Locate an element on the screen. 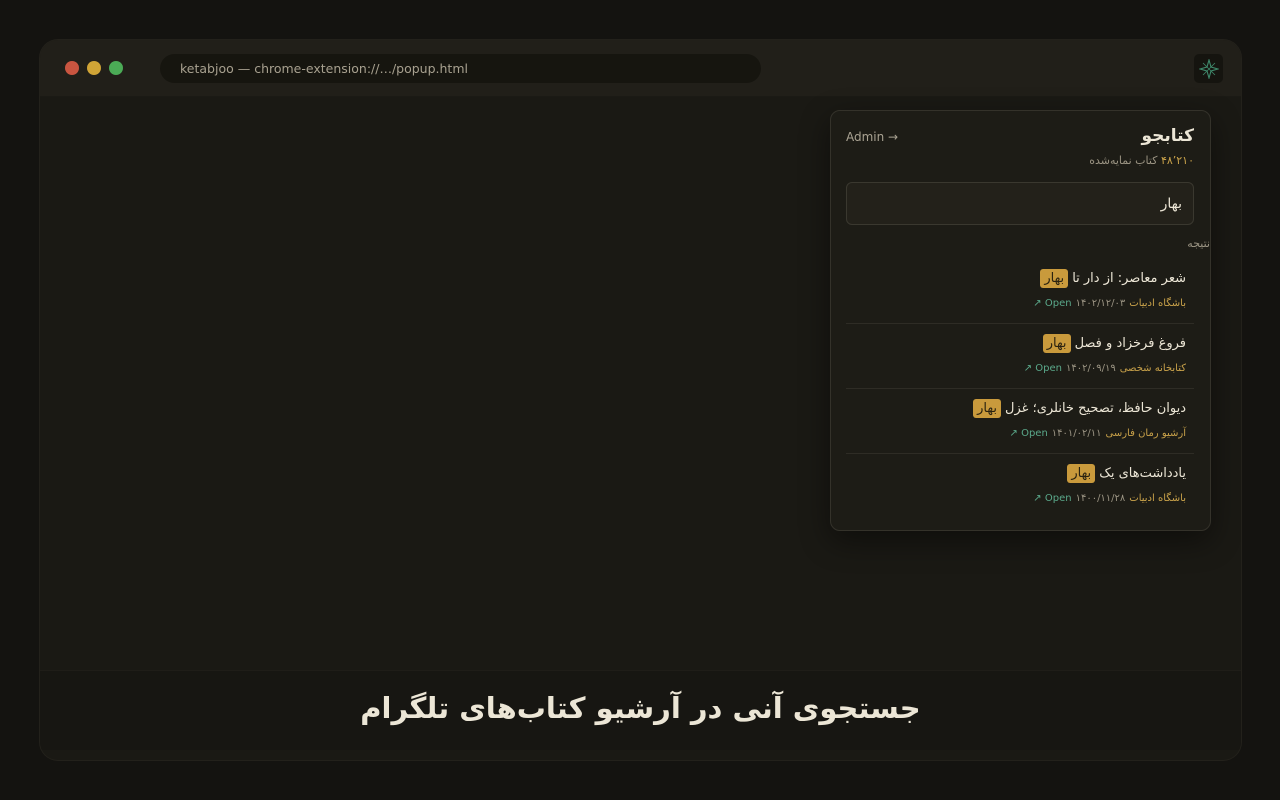 This screenshot has height=800, width=1280. search-input is located at coordinates (1020, 203).